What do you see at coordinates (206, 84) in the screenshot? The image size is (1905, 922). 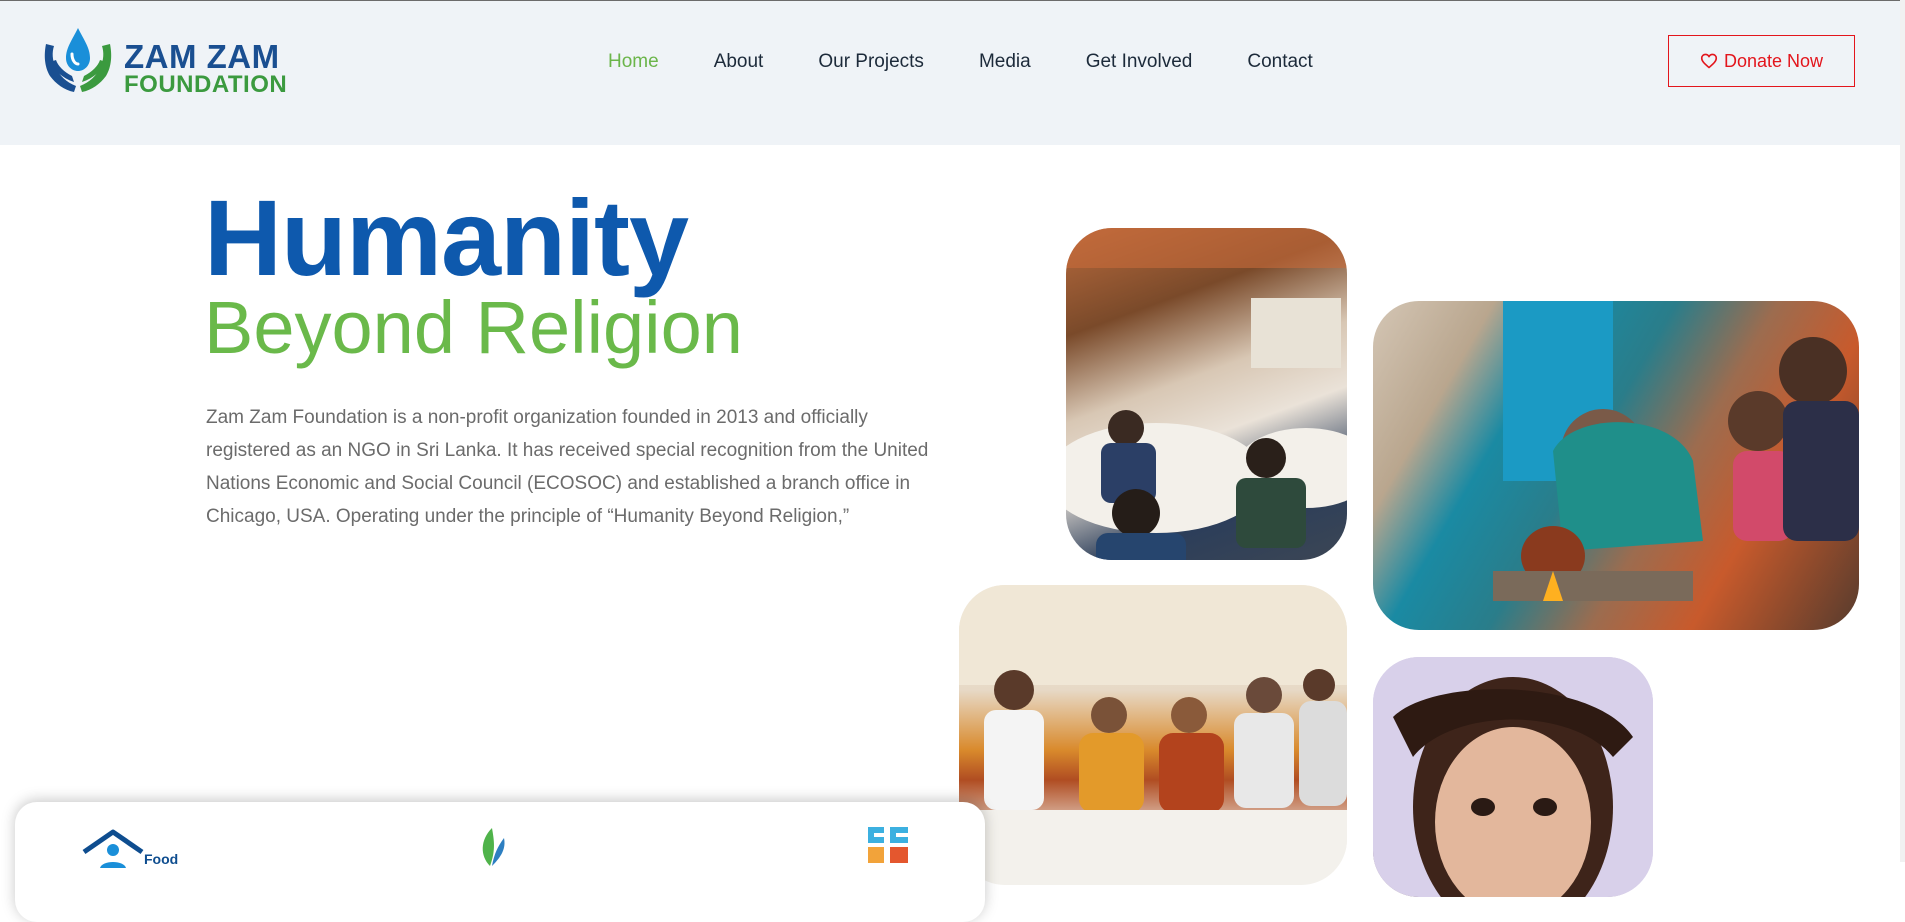 I see `logo-text-secondary: FOUNDATION` at bounding box center [206, 84].